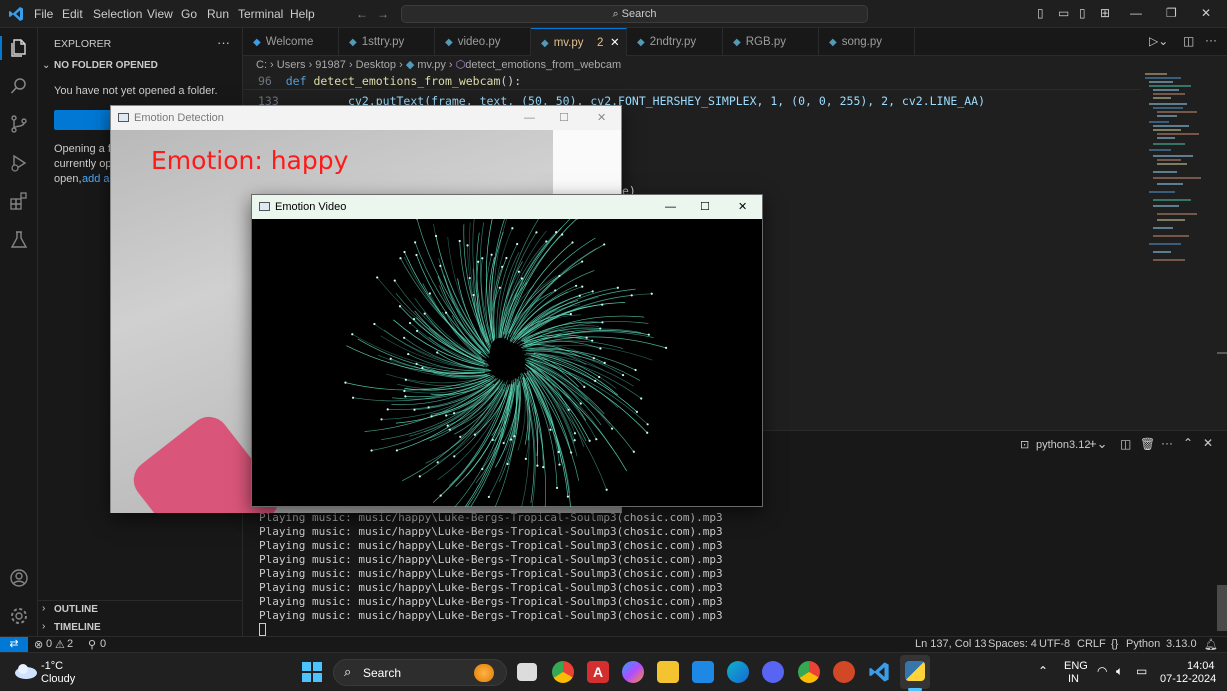  What do you see at coordinates (1141, 671) in the screenshot?
I see `battery-icon: ▭` at bounding box center [1141, 671].